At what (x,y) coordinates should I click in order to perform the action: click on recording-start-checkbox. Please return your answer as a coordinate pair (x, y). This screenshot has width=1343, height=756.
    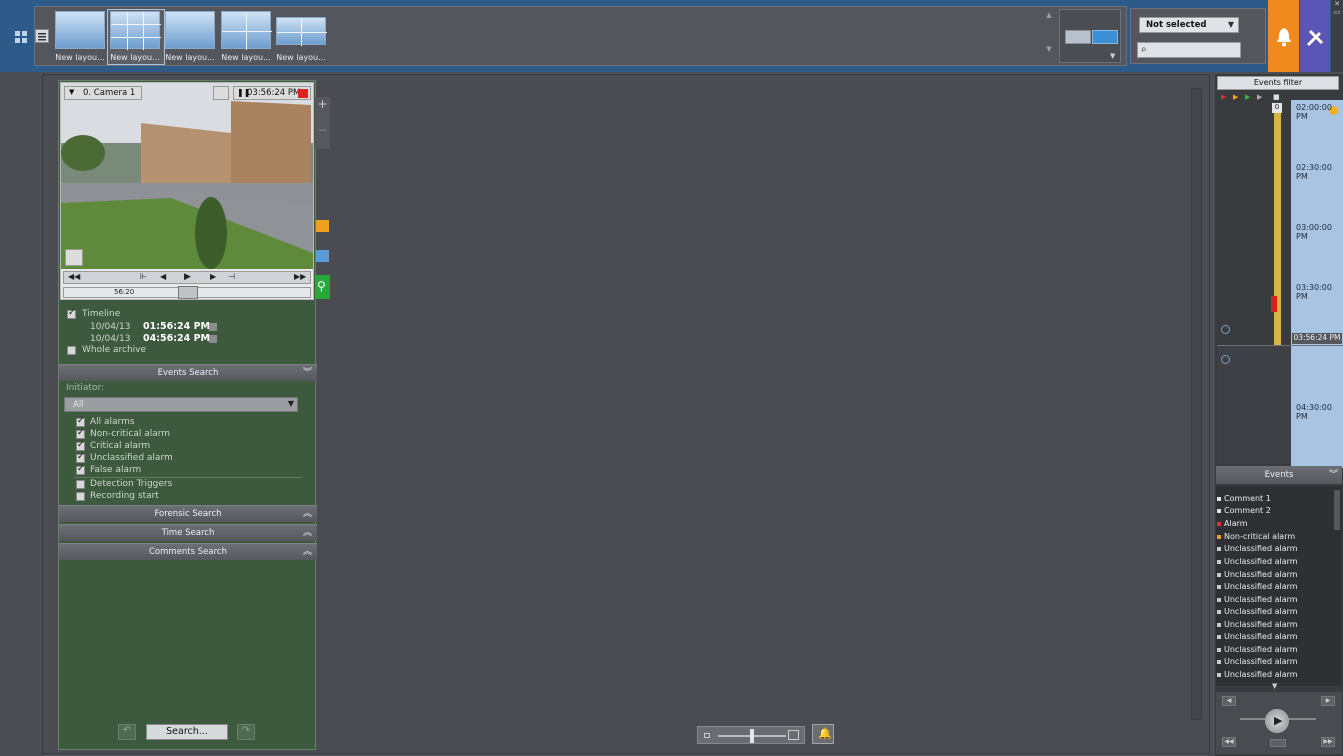
    Looking at the image, I should click on (80, 496).